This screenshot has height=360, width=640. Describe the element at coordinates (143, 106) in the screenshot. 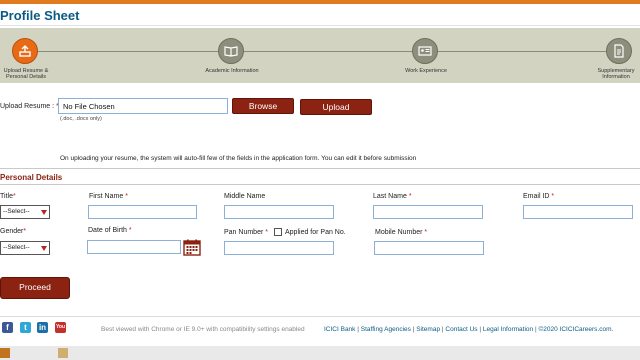

I see `file-chosen-field: No File Chosen` at that location.